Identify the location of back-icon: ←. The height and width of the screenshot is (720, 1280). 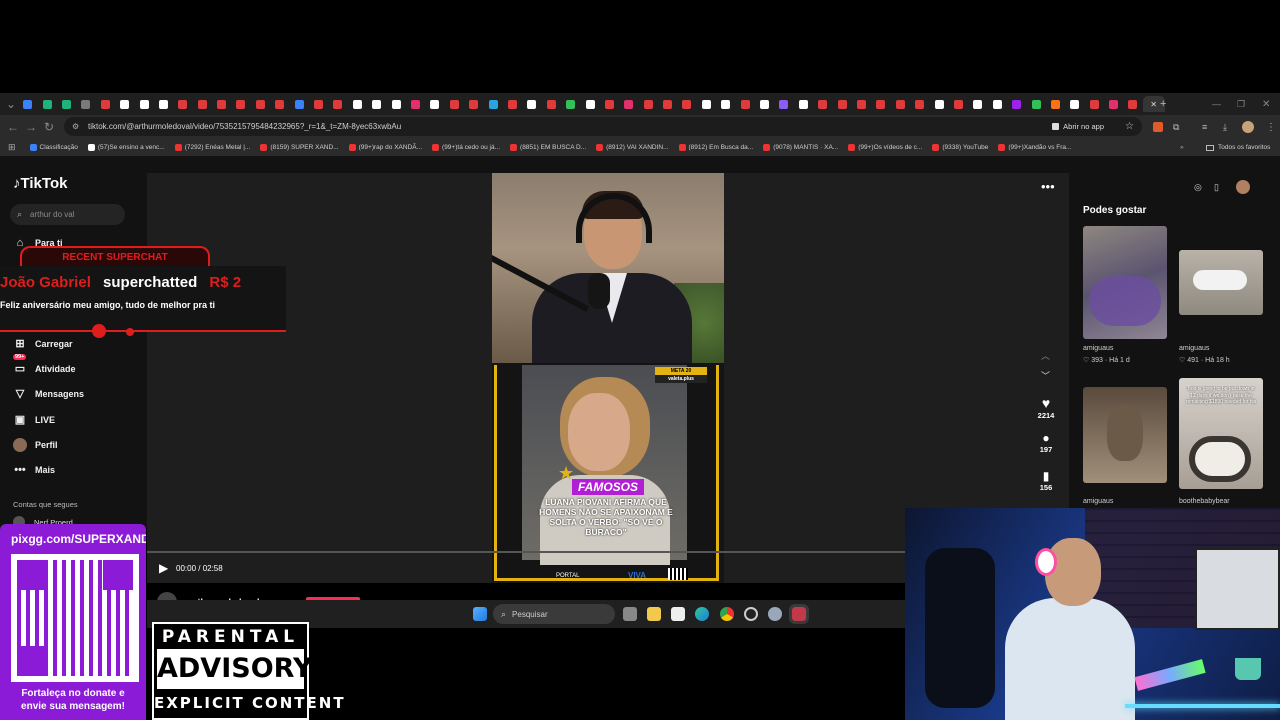
(13, 127).